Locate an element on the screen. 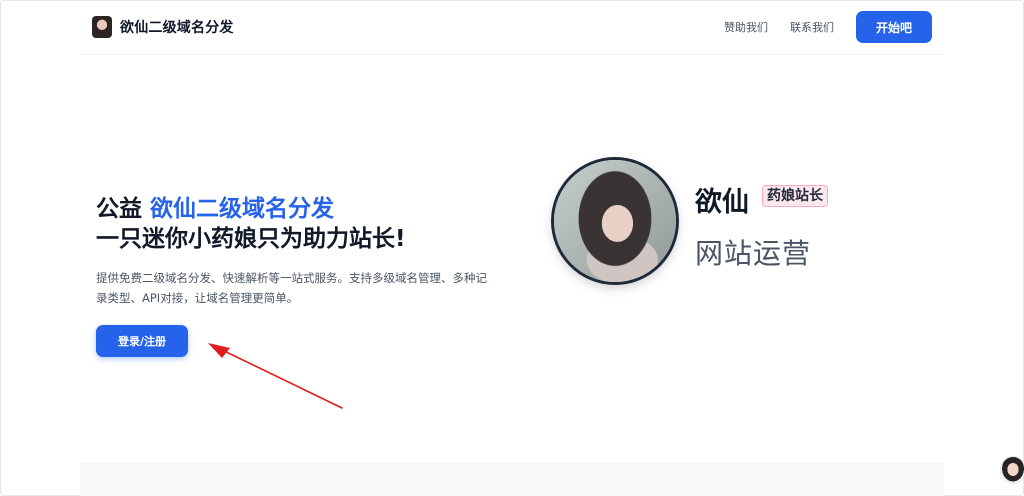  top-nav: 赞助我们 联系我们 开始吧 is located at coordinates (828, 27).